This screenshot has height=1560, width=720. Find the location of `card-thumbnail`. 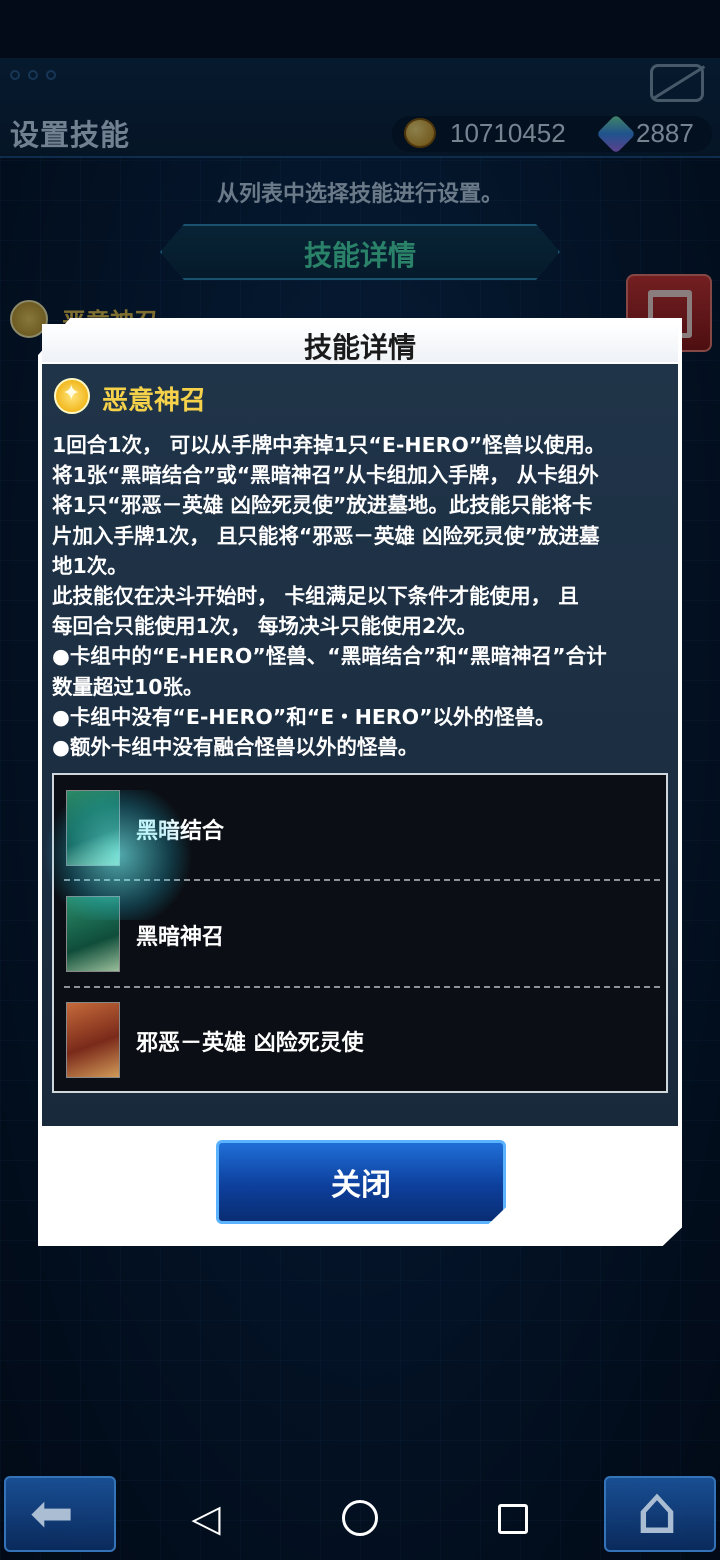

card-thumbnail is located at coordinates (93, 1040).